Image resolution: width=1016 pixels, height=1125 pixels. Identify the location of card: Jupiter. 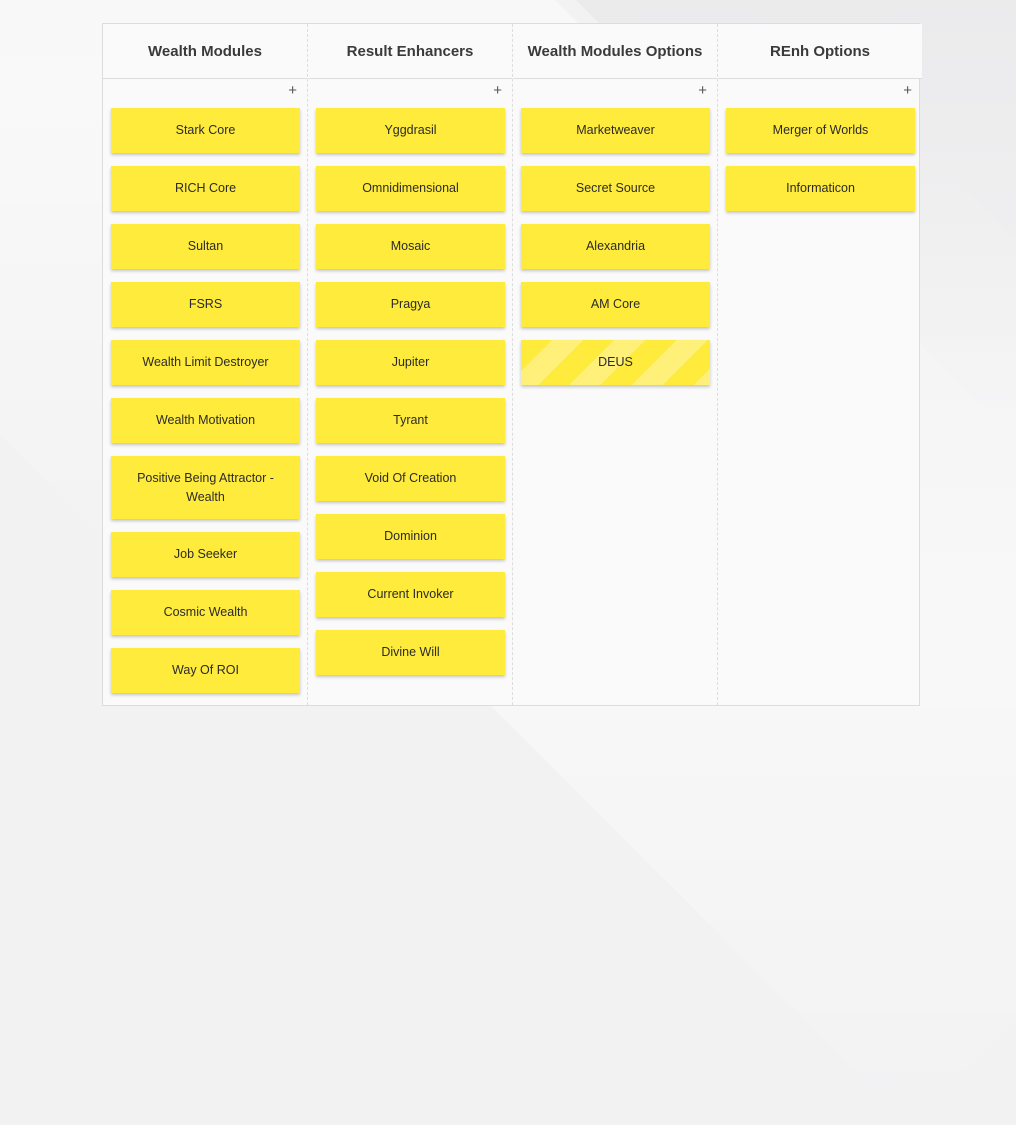
(410, 362).